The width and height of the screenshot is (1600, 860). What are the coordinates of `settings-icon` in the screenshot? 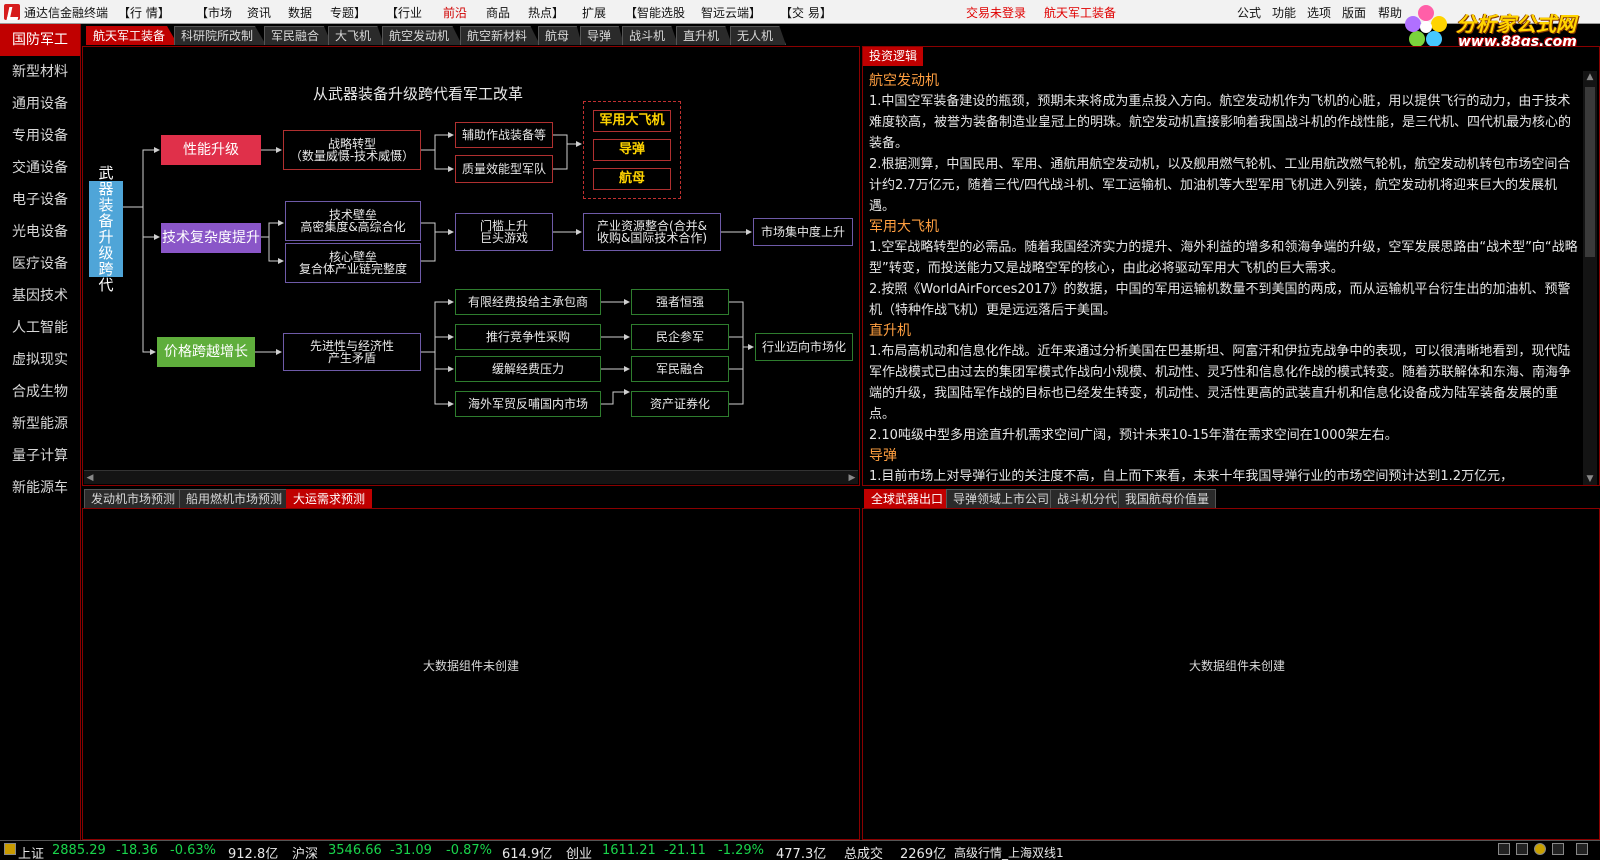 It's located at (1582, 849).